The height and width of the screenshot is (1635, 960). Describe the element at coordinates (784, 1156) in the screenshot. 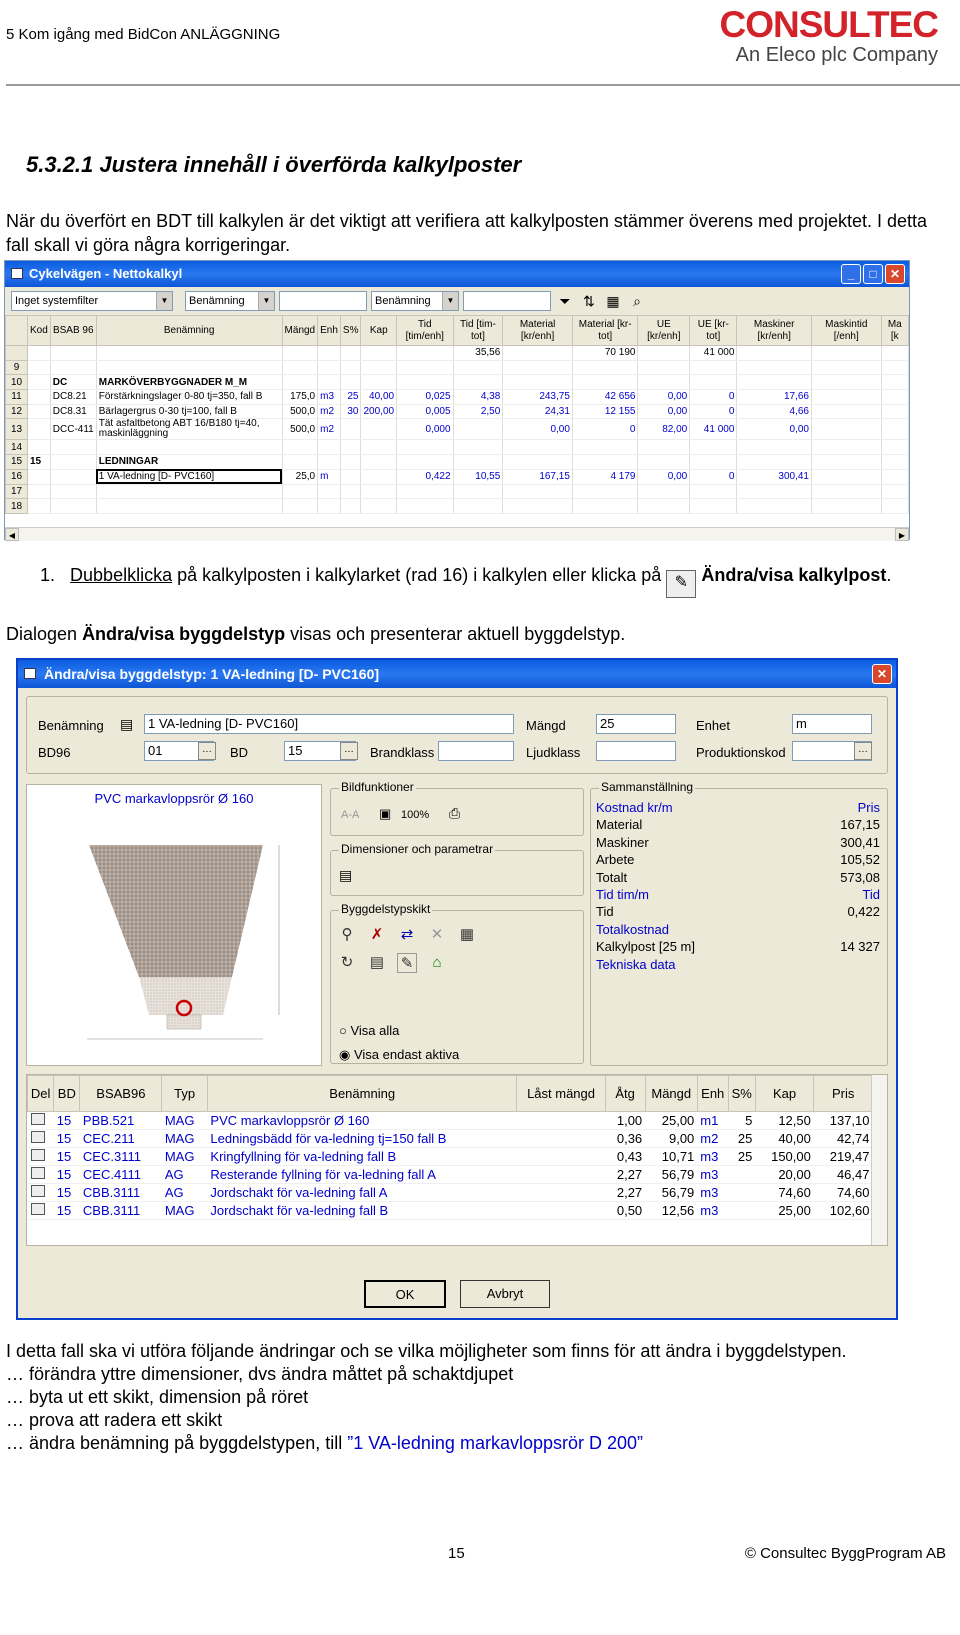

I see `grid-cell: 150,00` at that location.